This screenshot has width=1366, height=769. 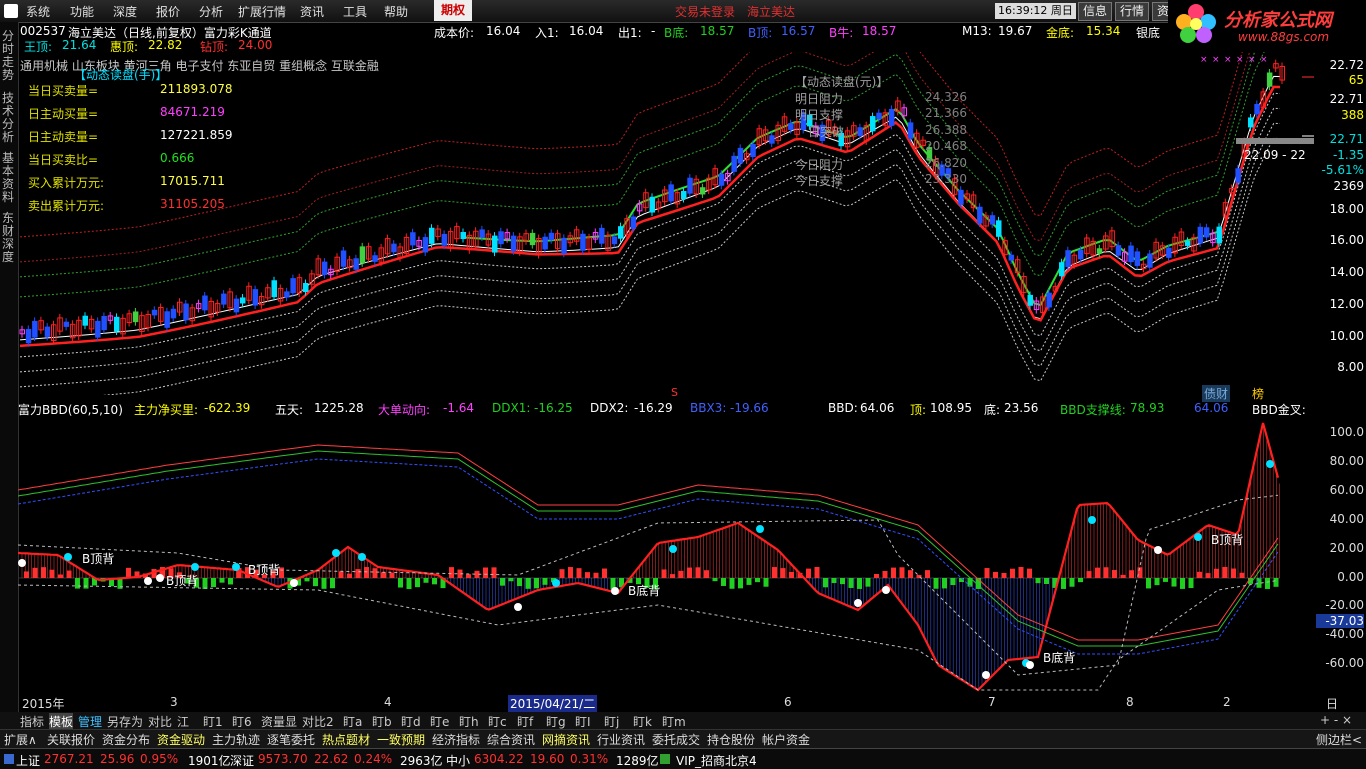 I want to click on menu-depth: 深度, so click(x=125, y=11).